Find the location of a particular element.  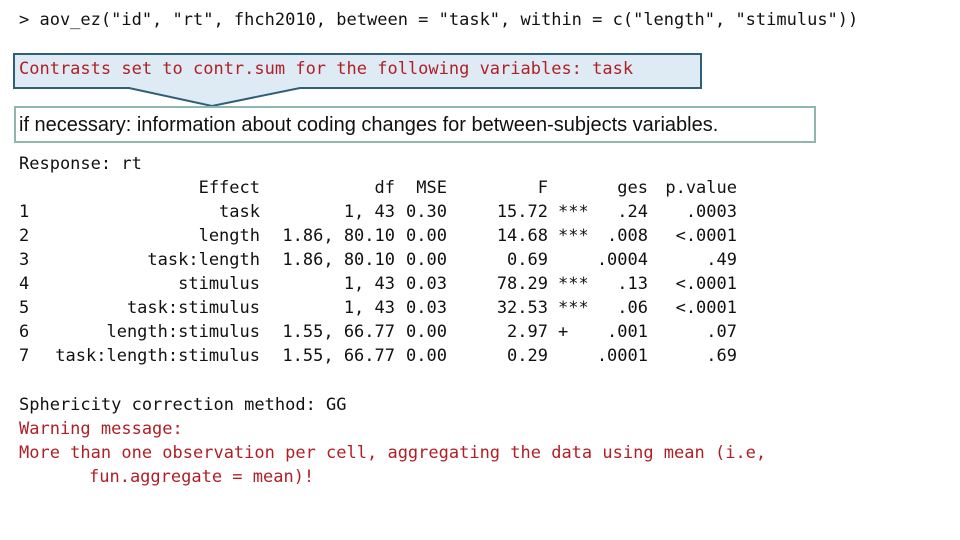

table-header: Effect df MSE F ges p.value is located at coordinates (378, 188).